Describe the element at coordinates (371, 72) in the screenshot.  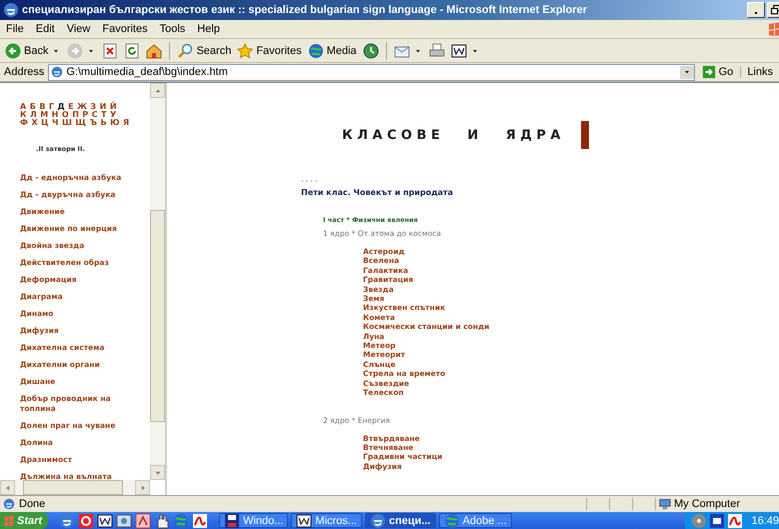
I see `address-field: G:\multimedia_deaf\bg\index.htm` at that location.